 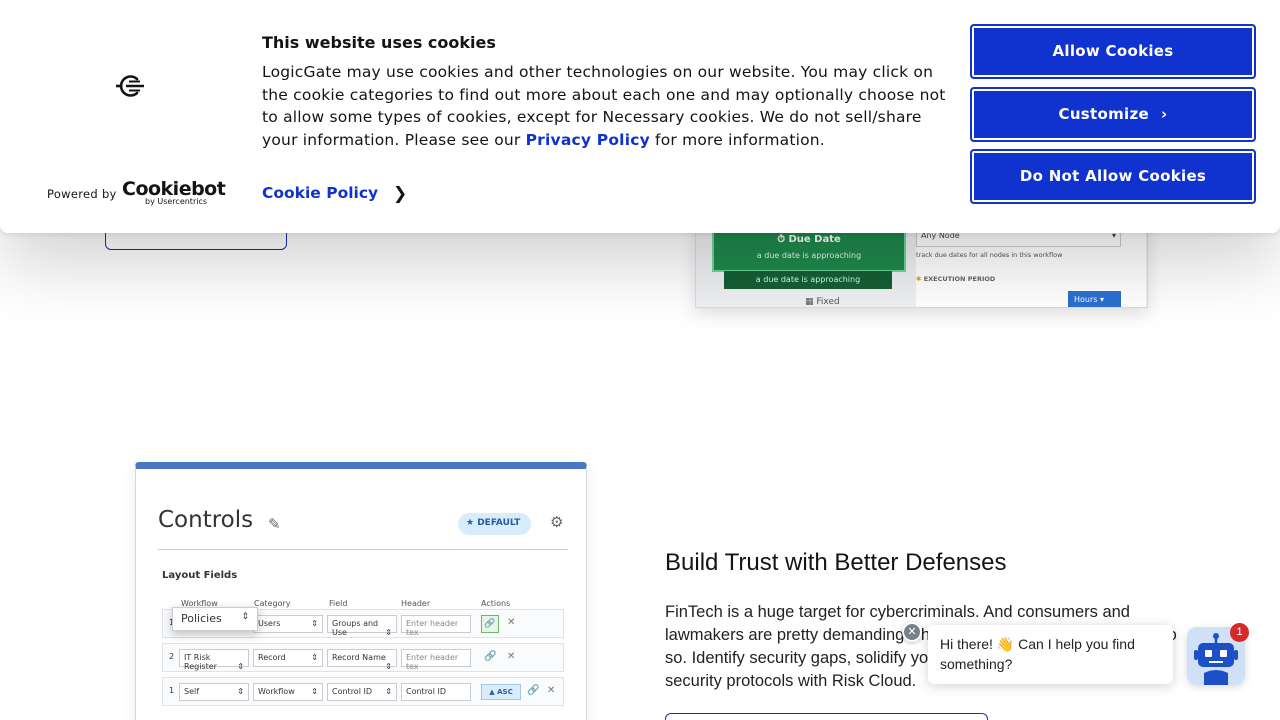 I want to click on cookie-policy-link: Cookie Policy, so click(x=320, y=193).